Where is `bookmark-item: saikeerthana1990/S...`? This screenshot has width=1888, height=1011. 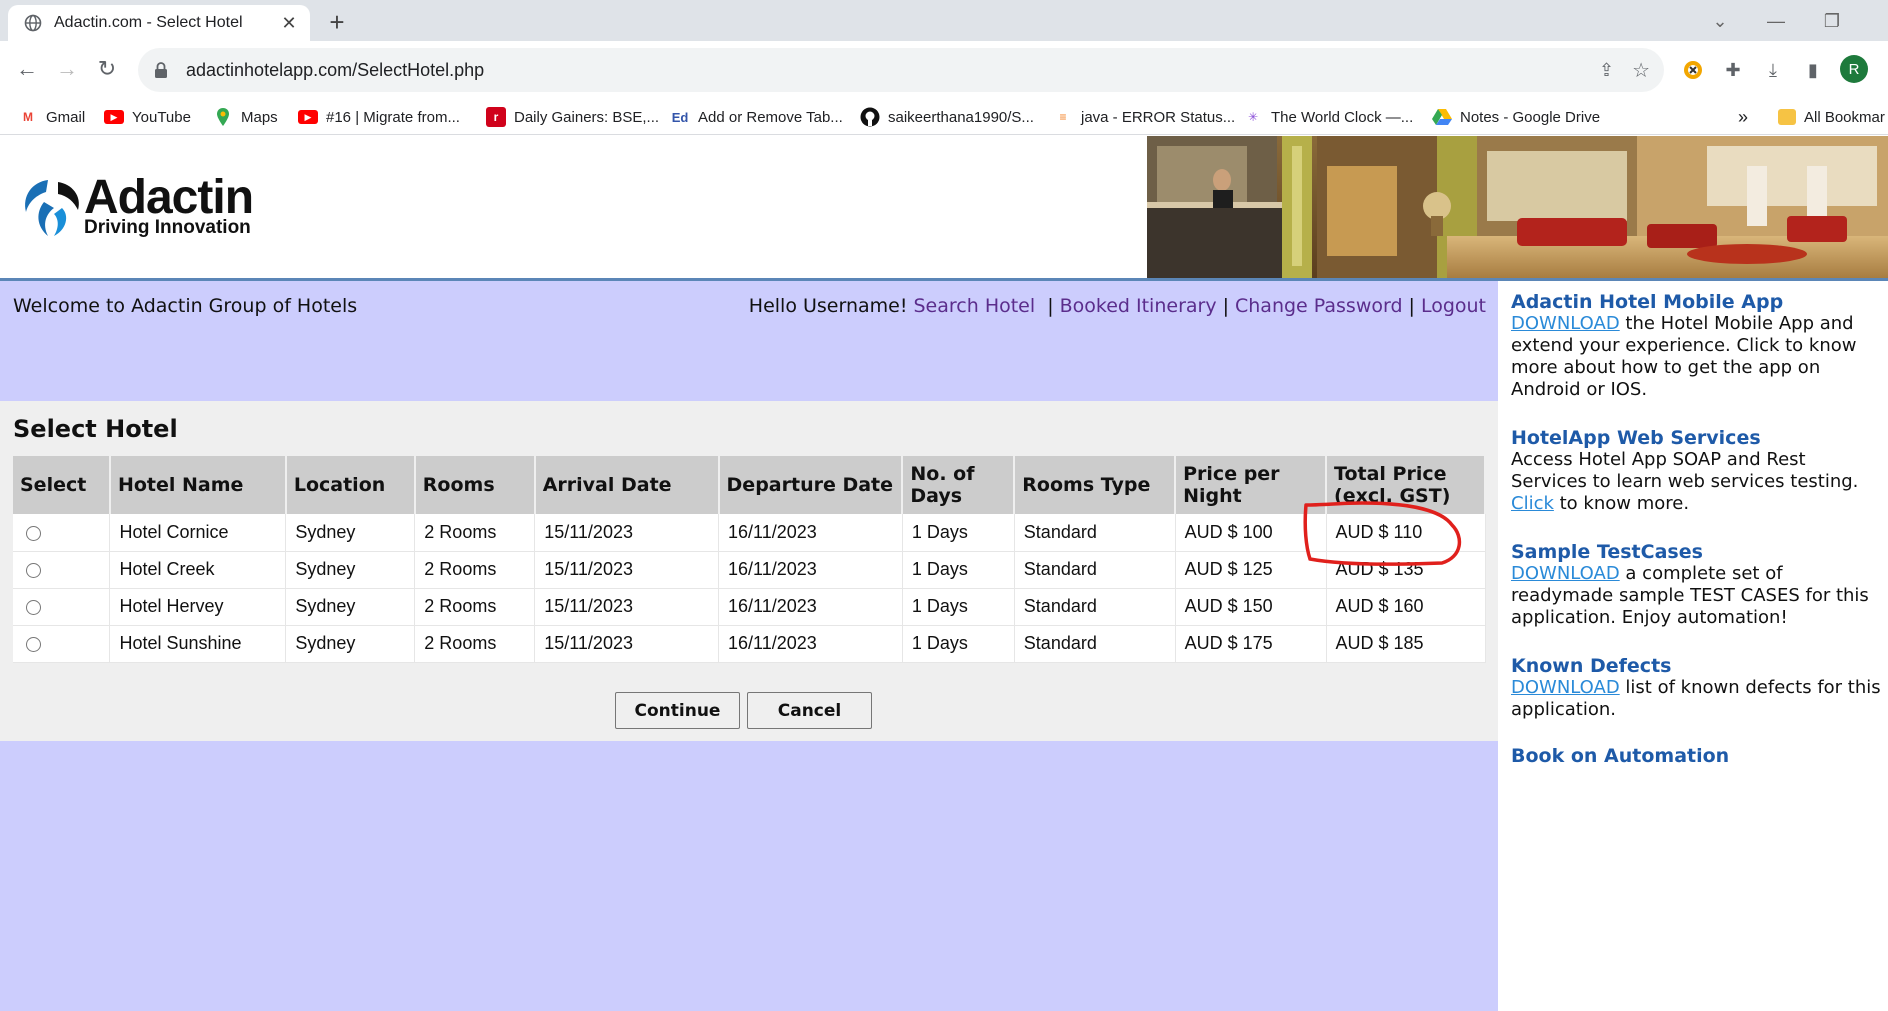
bookmark-item: saikeerthana1990/S... is located at coordinates (947, 117).